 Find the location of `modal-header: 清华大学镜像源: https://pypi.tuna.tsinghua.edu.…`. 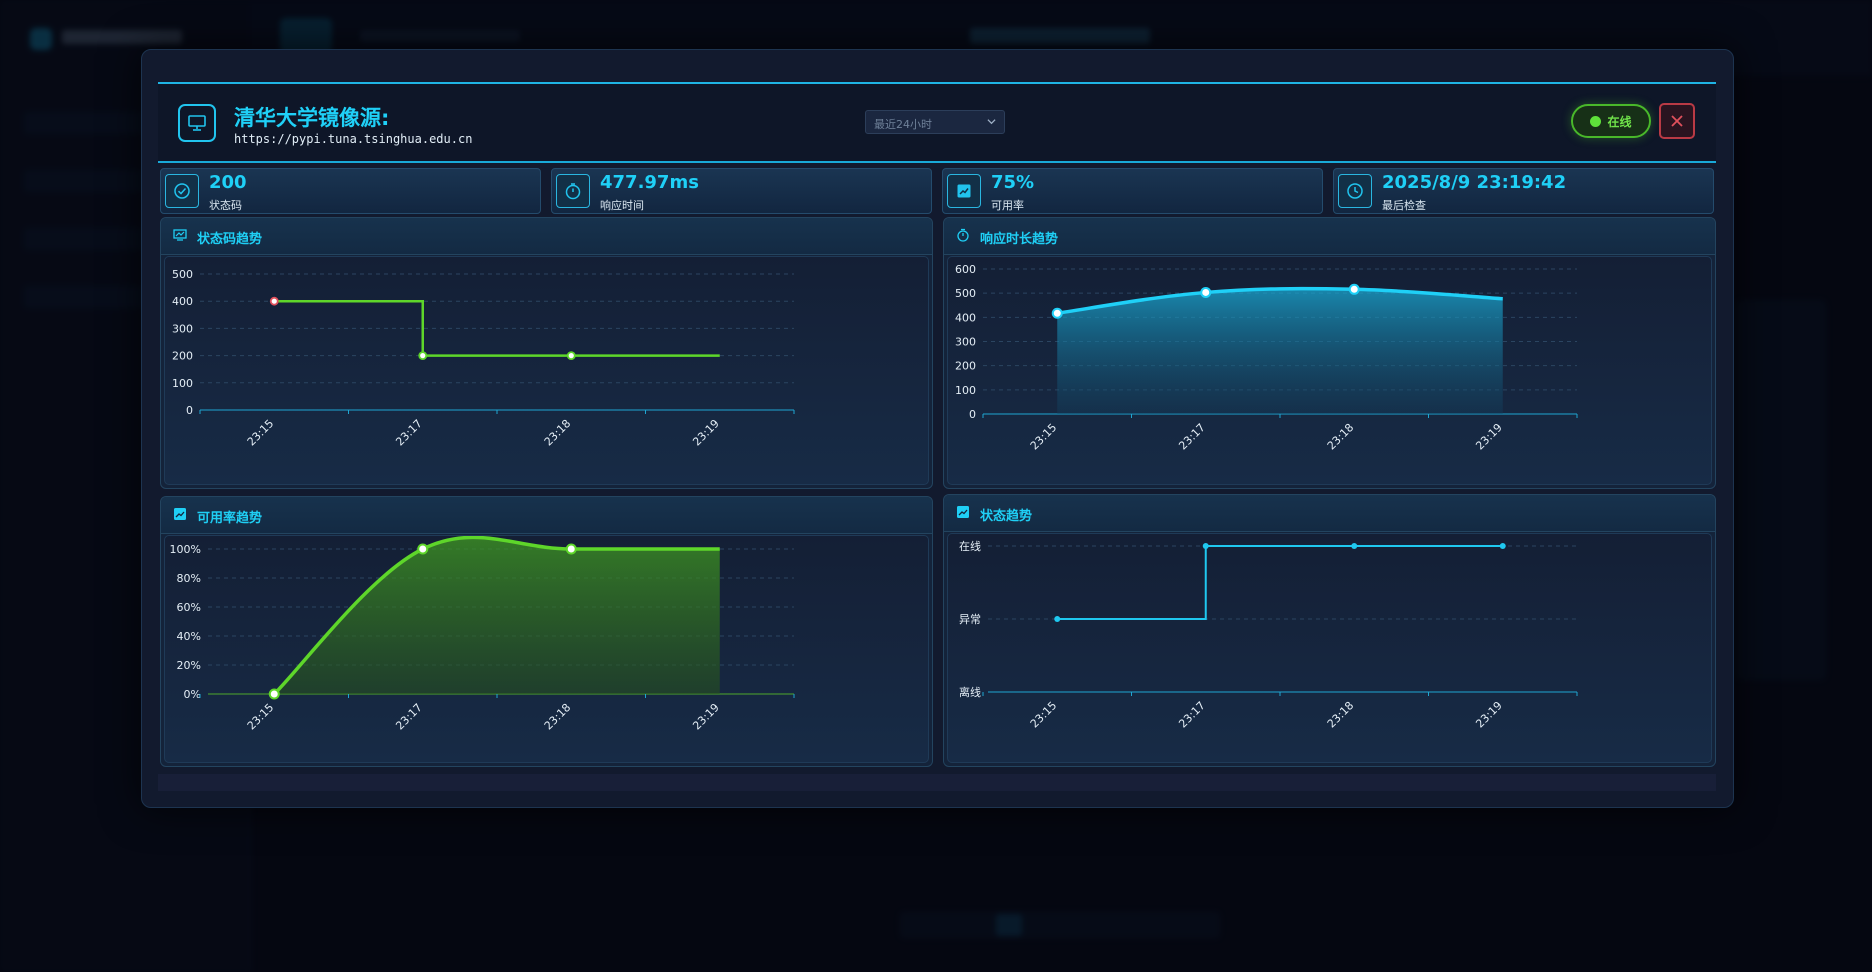

modal-header: 清华大学镜像源: https://pypi.tuna.tsinghua.edu.… is located at coordinates (937, 123).